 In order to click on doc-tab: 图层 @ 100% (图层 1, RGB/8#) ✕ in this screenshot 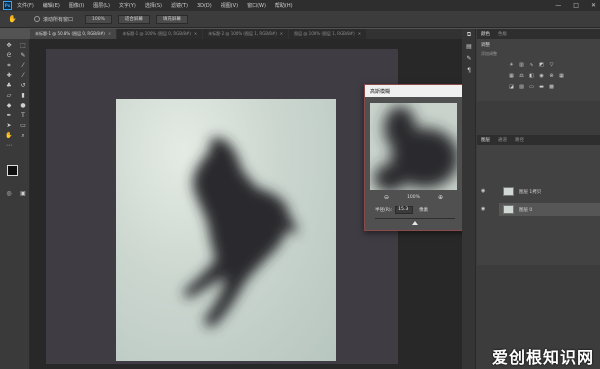, I will do `click(328, 34)`.